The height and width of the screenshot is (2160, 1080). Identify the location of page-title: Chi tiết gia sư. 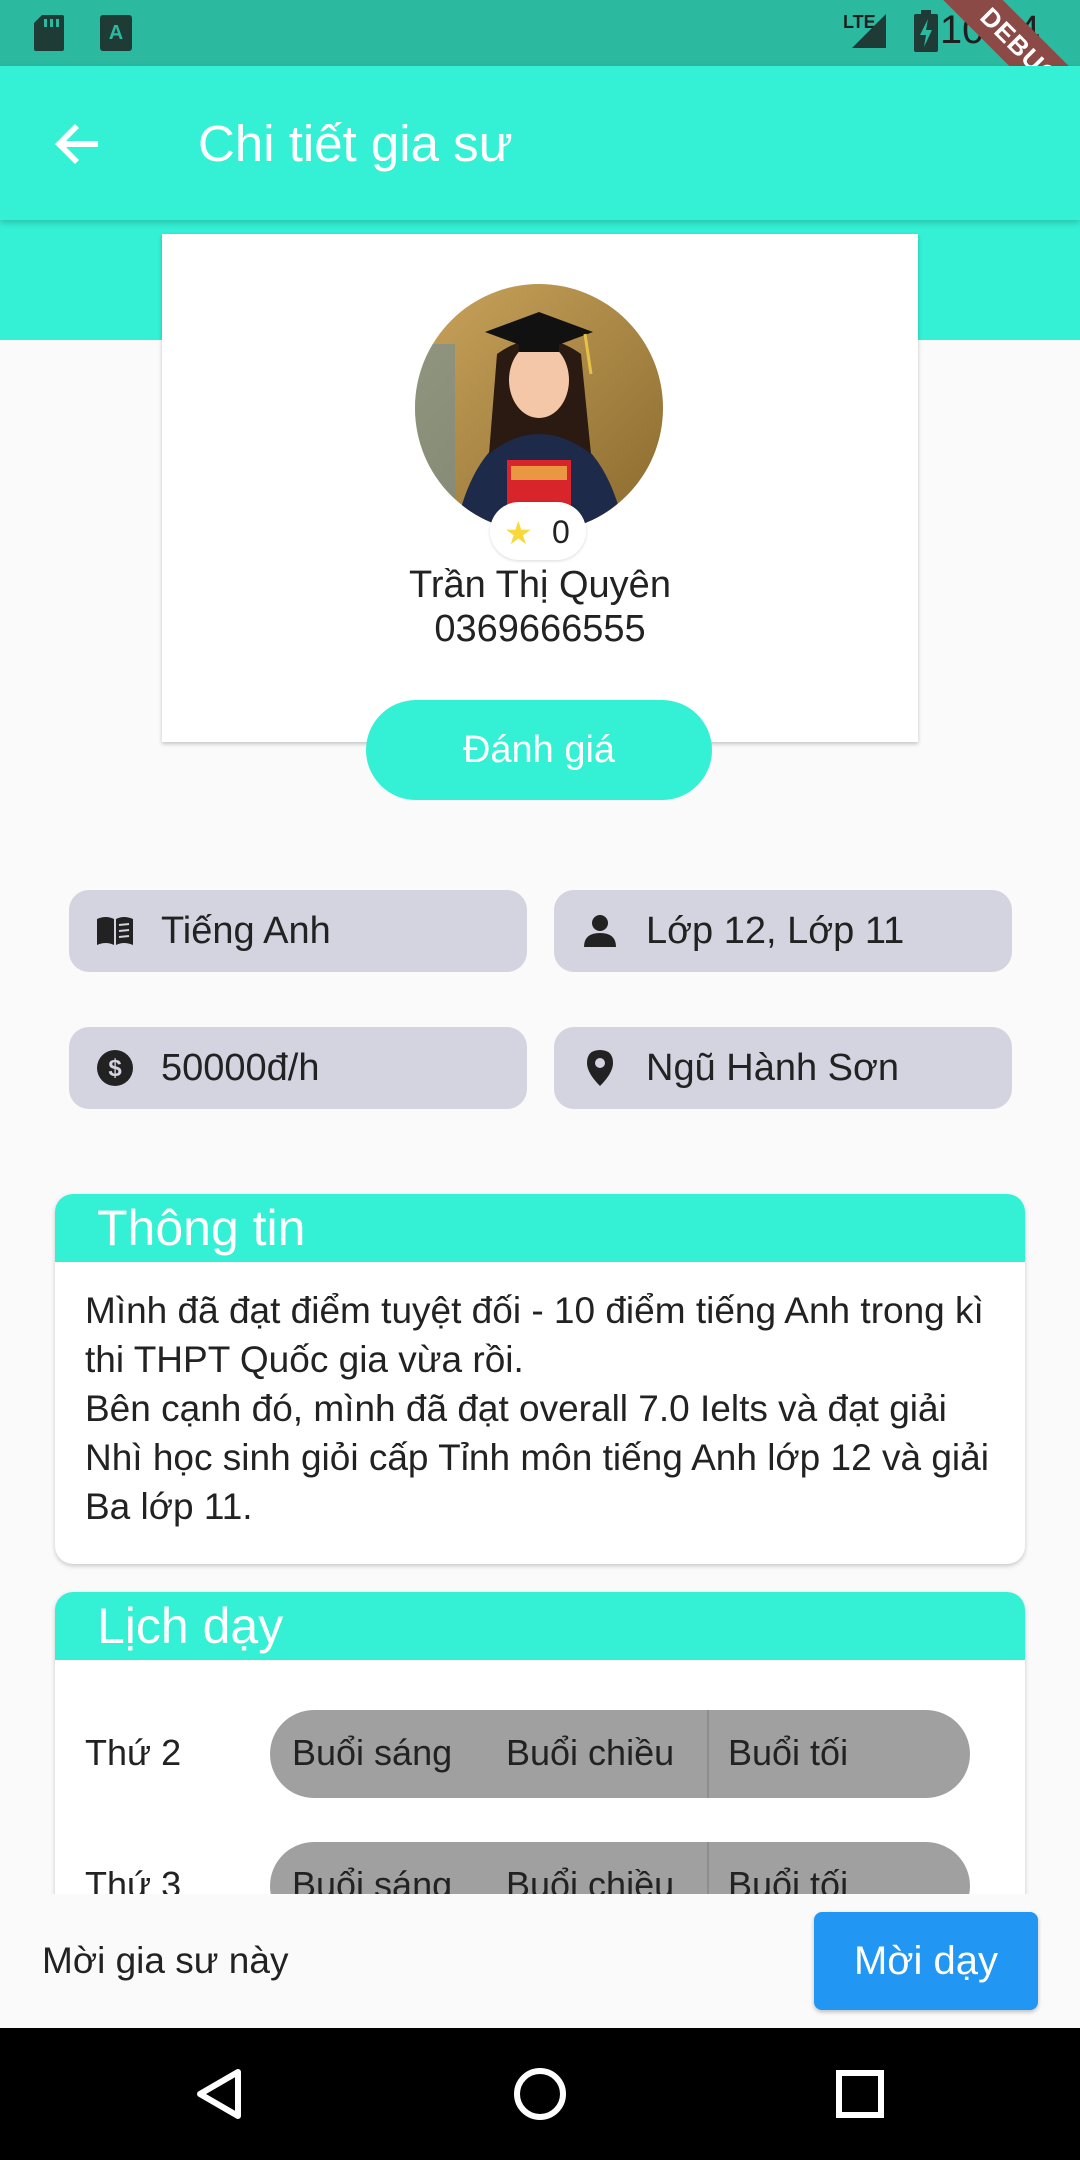
(355, 143).